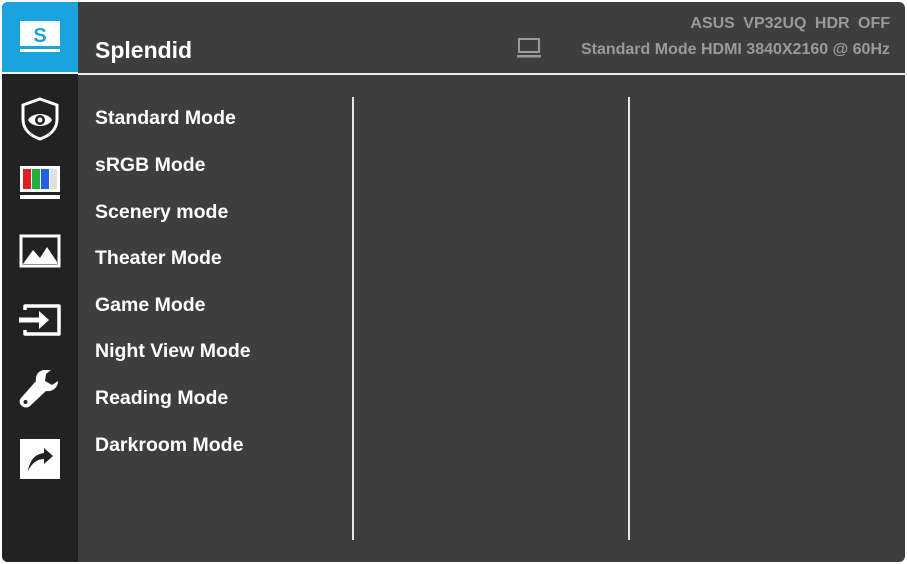 The height and width of the screenshot is (564, 907). I want to click on menu-item-standard-mode: Standard Mode, so click(165, 118).